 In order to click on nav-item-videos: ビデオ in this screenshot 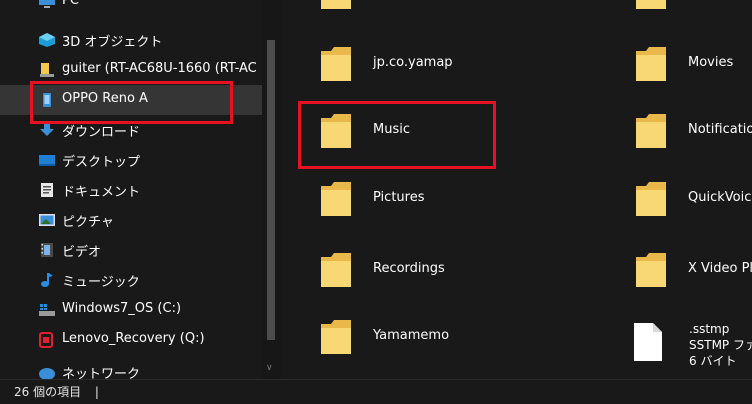, I will do `click(131, 250)`.